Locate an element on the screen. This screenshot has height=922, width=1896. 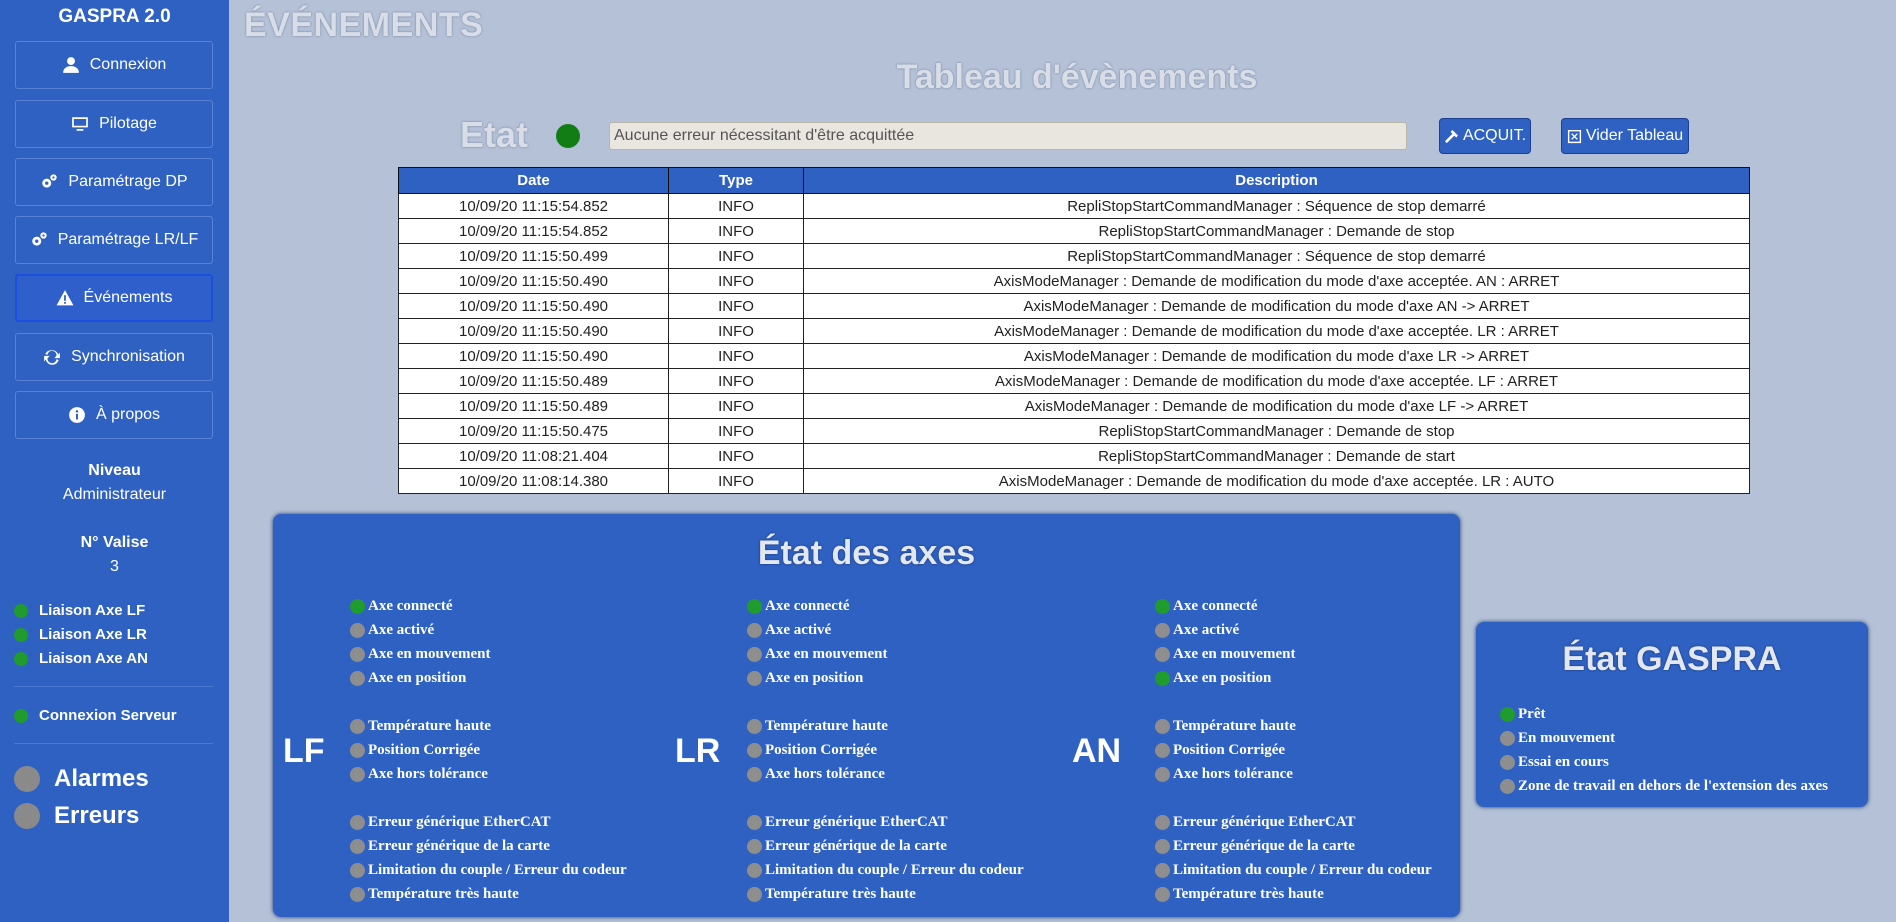
column-header-description: Description is located at coordinates (1276, 180).